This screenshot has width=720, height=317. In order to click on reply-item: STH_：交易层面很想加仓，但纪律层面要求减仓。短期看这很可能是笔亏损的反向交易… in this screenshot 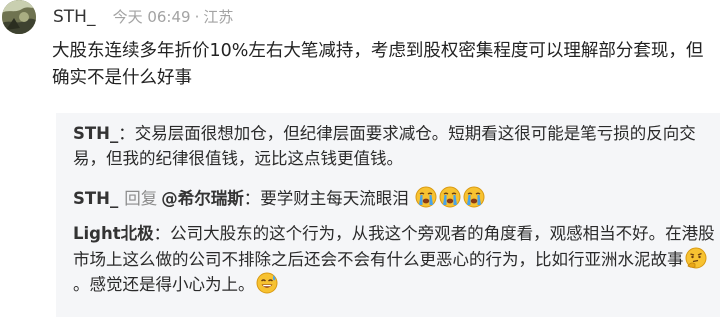, I will do `click(395, 146)`.